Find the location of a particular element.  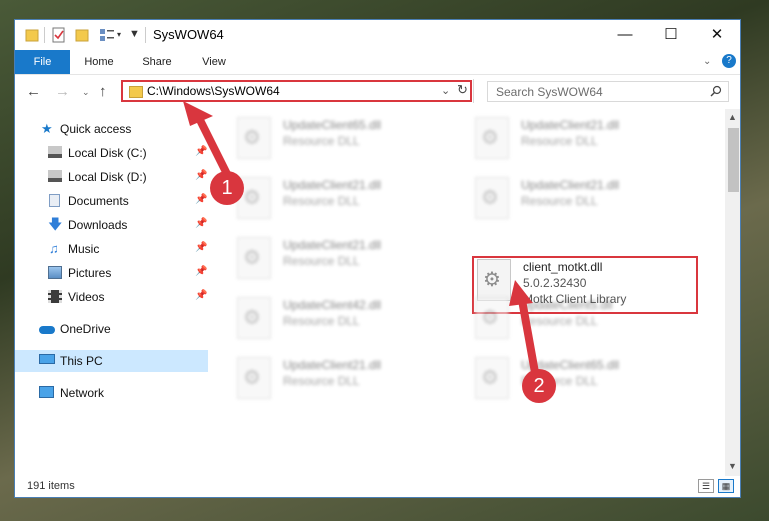

sidebar-item-label: Pictures is located at coordinates (90, 273).